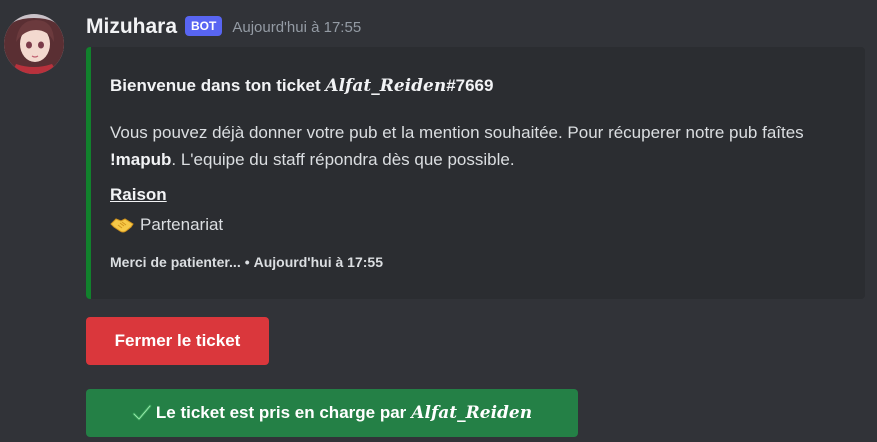  I want to click on ticket-claimed-username: 𝑨𝒍𝒇𝒂𝒕_𝑹𝒆𝒊𝒅𝒆𝒏, so click(472, 413).